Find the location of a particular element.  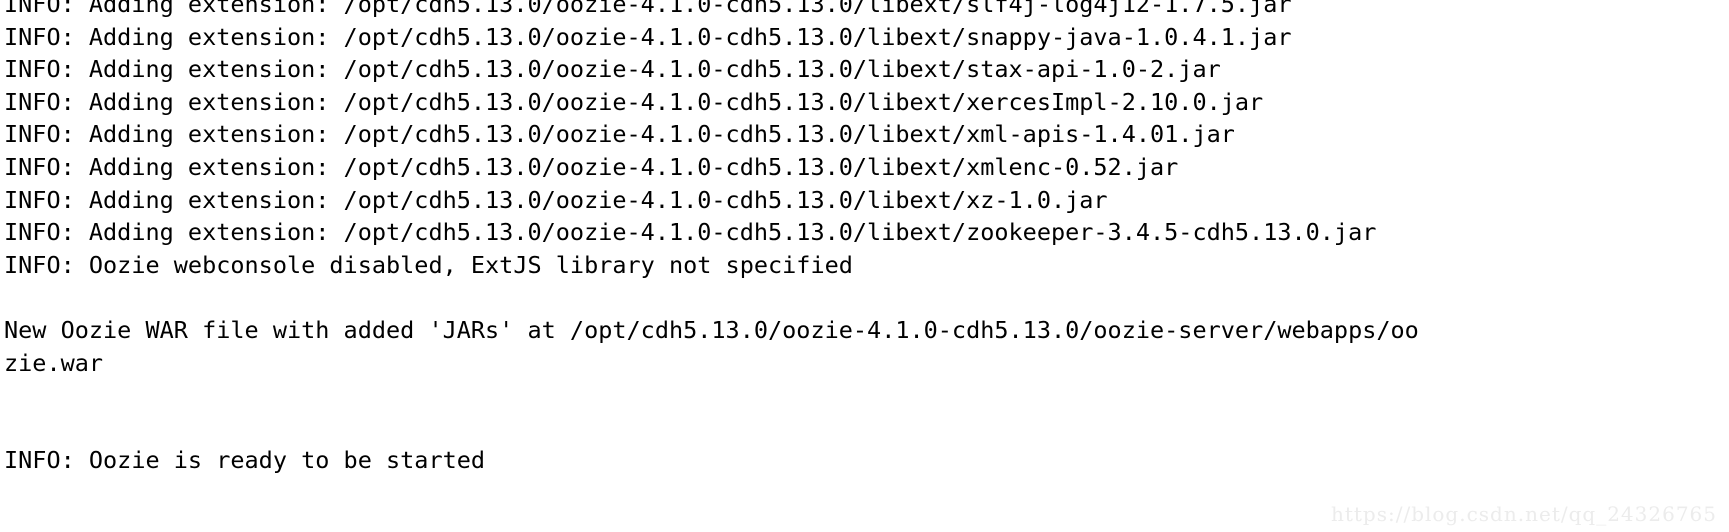

log-line: zie.war is located at coordinates (54, 362).